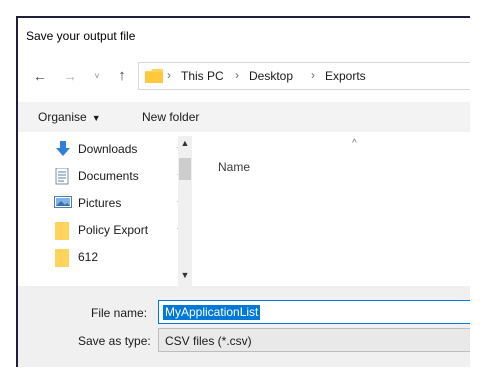 The width and height of the screenshot is (482, 381). I want to click on address-row: ← → ˅ ↑ › This PC › Desktop › Exports, so click(244, 76).